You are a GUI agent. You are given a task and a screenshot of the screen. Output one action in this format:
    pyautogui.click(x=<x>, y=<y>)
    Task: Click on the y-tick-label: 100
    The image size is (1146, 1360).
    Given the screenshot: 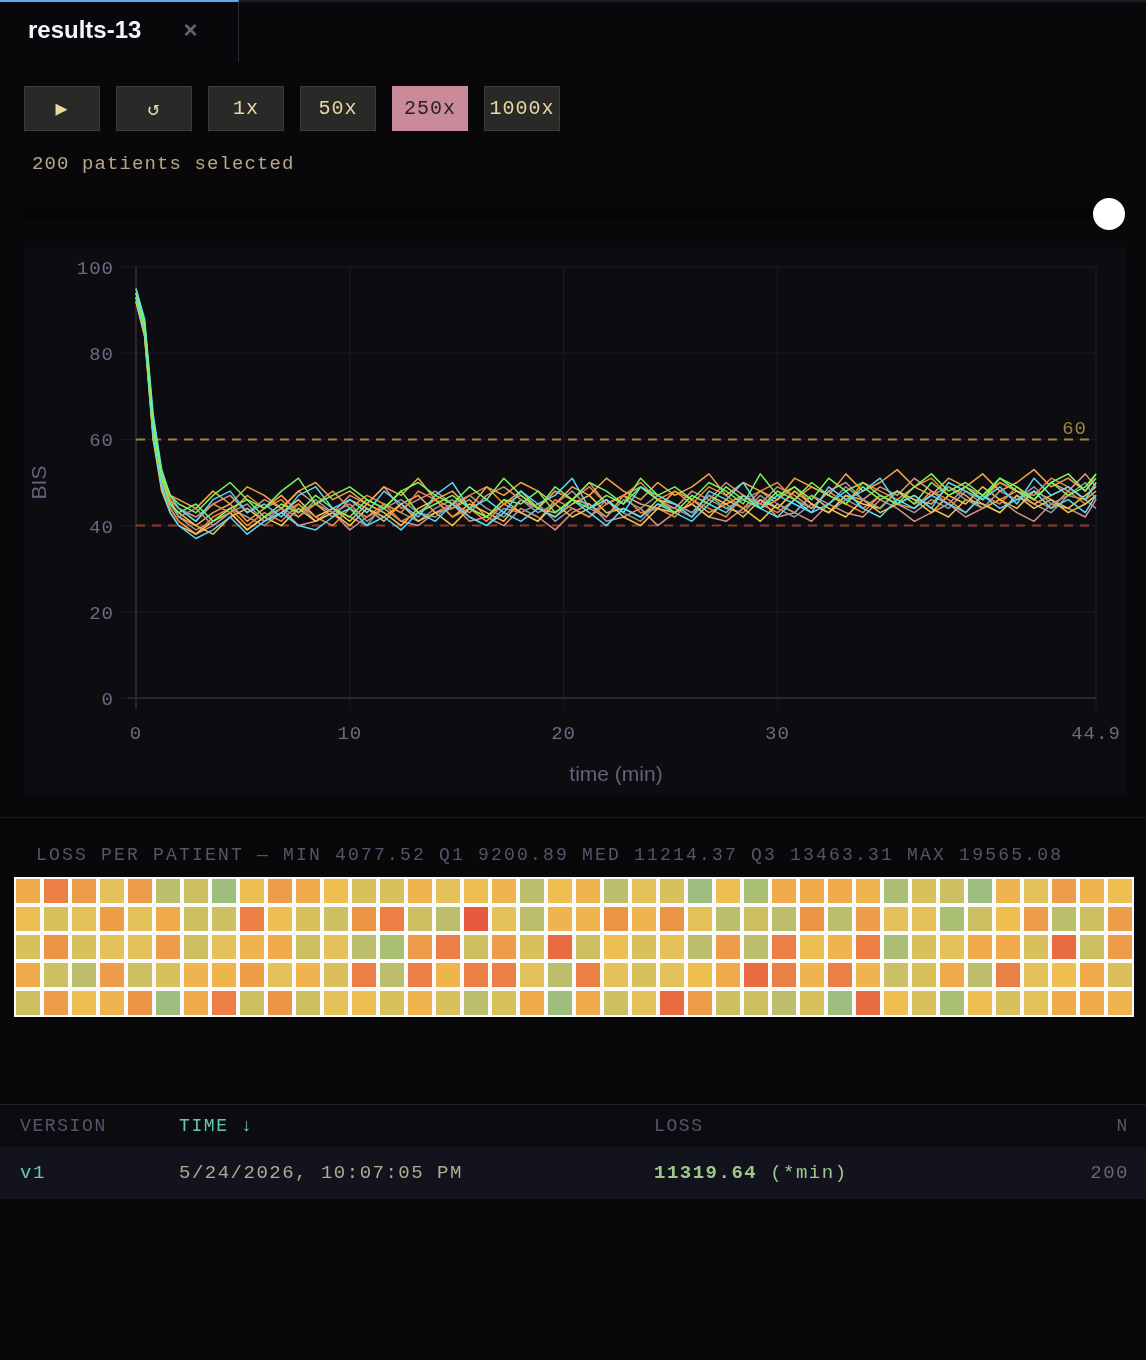 What is the action you would take?
    pyautogui.click(x=95, y=269)
    